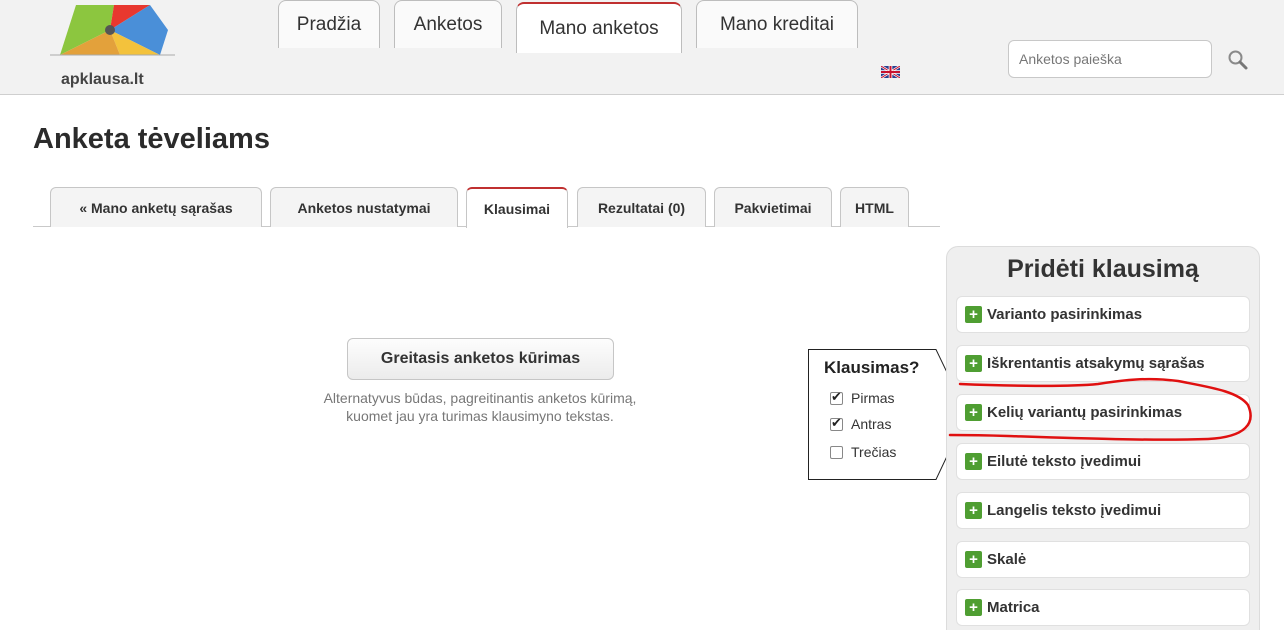 The height and width of the screenshot is (630, 1284). I want to click on item-label: Skalė, so click(1007, 559).